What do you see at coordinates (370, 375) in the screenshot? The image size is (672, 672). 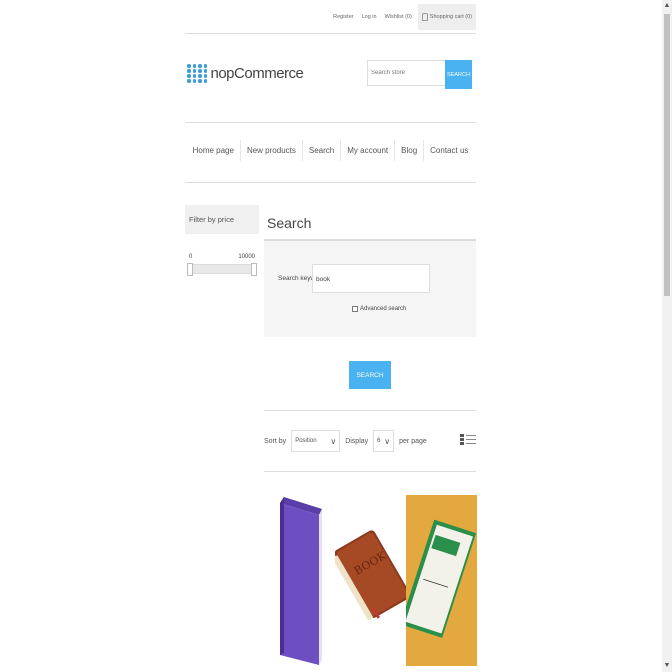 I see `search-button: SEARCH` at bounding box center [370, 375].